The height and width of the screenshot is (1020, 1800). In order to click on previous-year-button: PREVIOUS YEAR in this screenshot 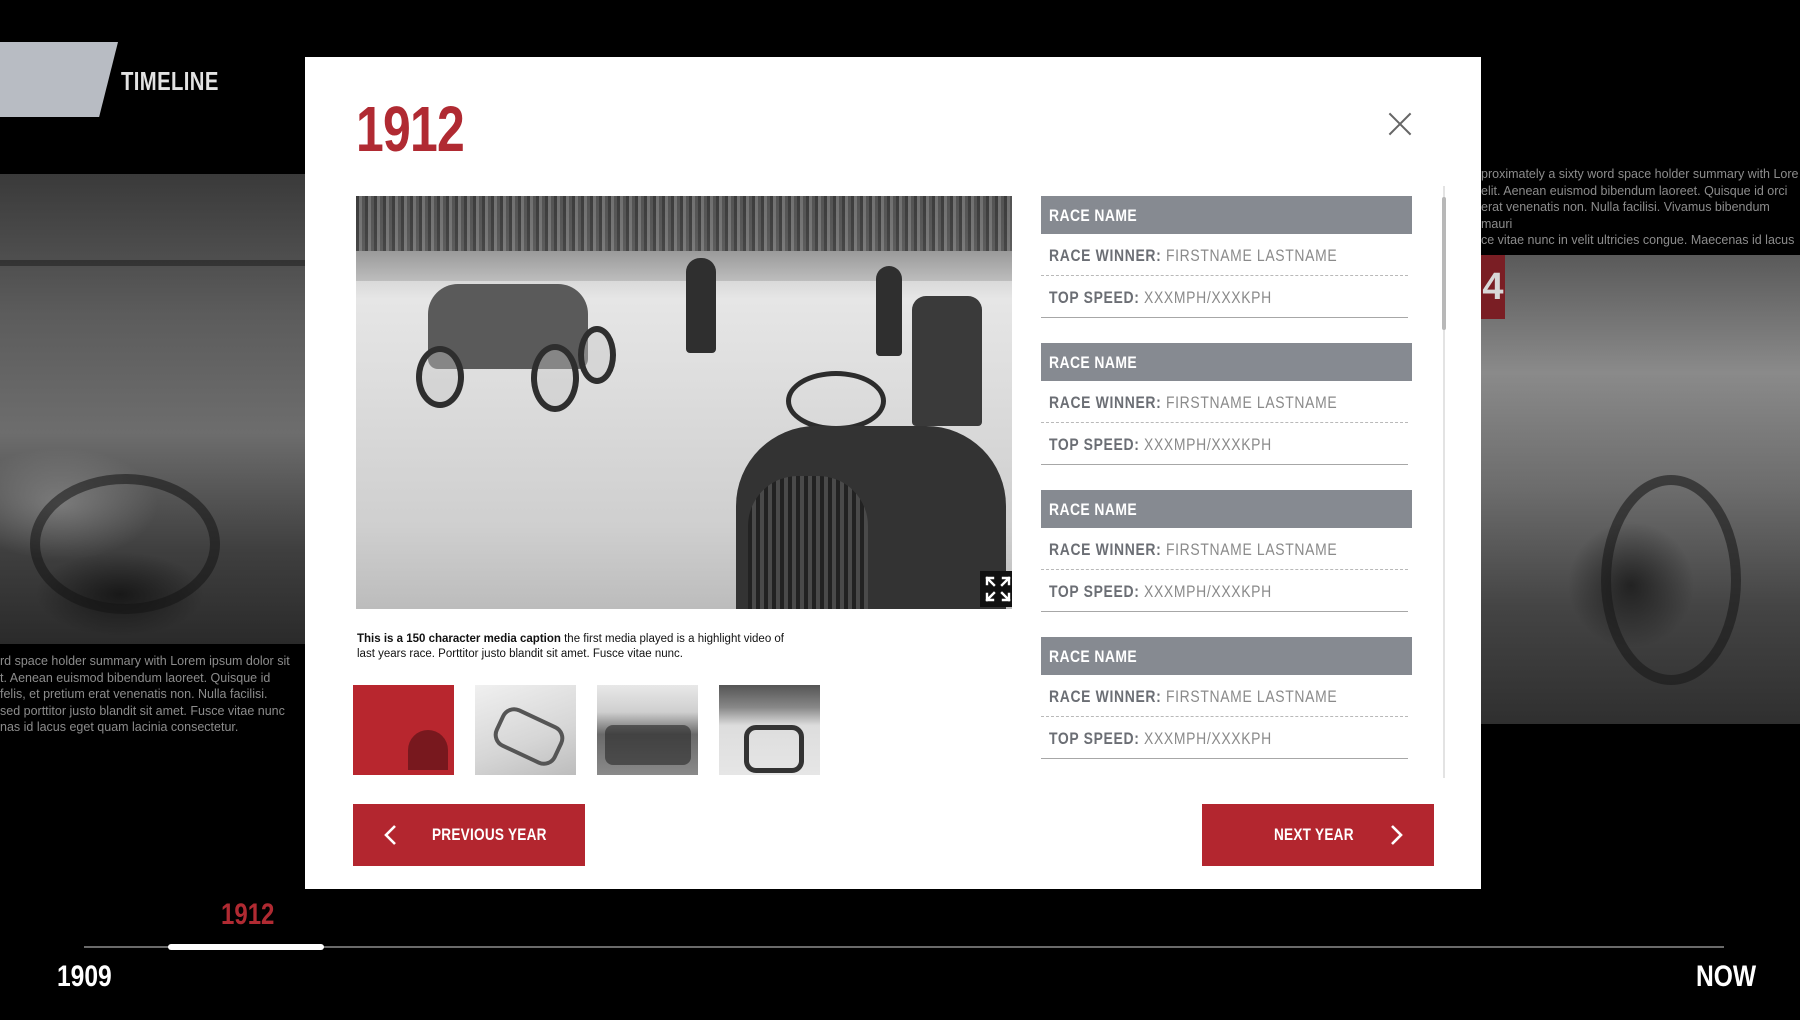, I will do `click(469, 835)`.